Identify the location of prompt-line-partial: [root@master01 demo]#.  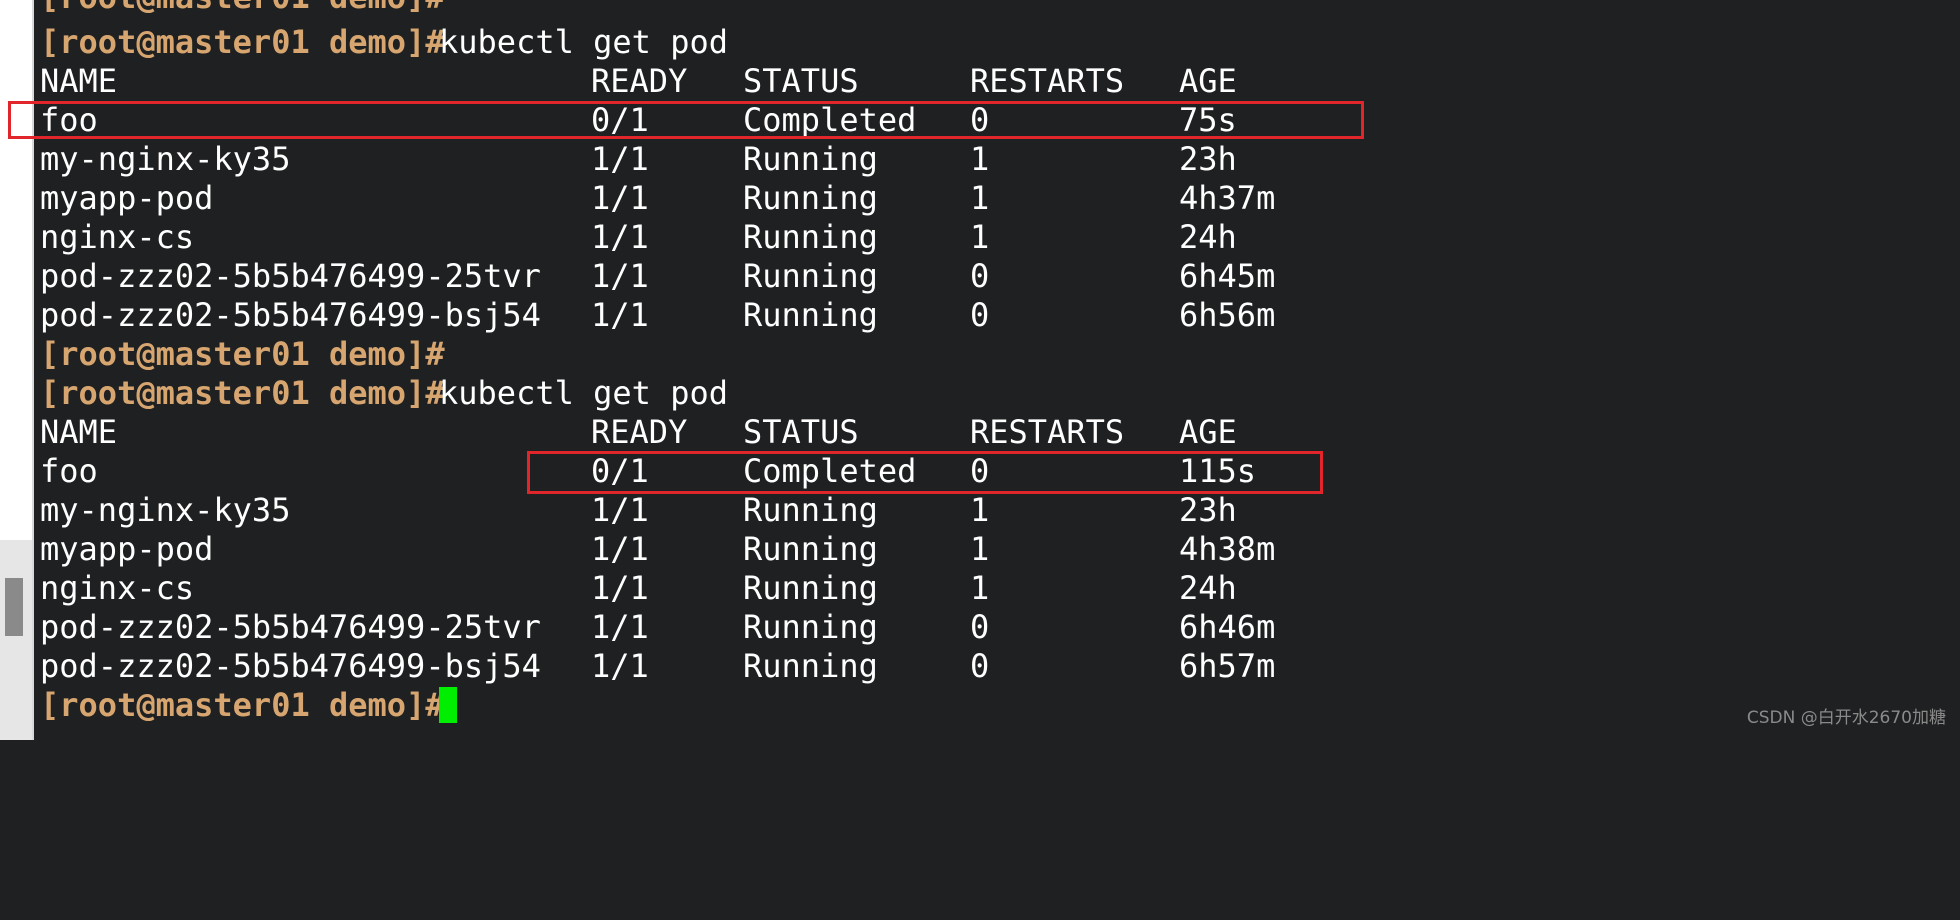
(242, 8).